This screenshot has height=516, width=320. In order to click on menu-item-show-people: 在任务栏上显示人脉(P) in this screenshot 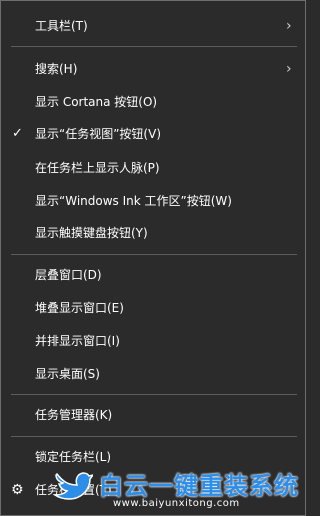, I will do `click(153, 168)`.